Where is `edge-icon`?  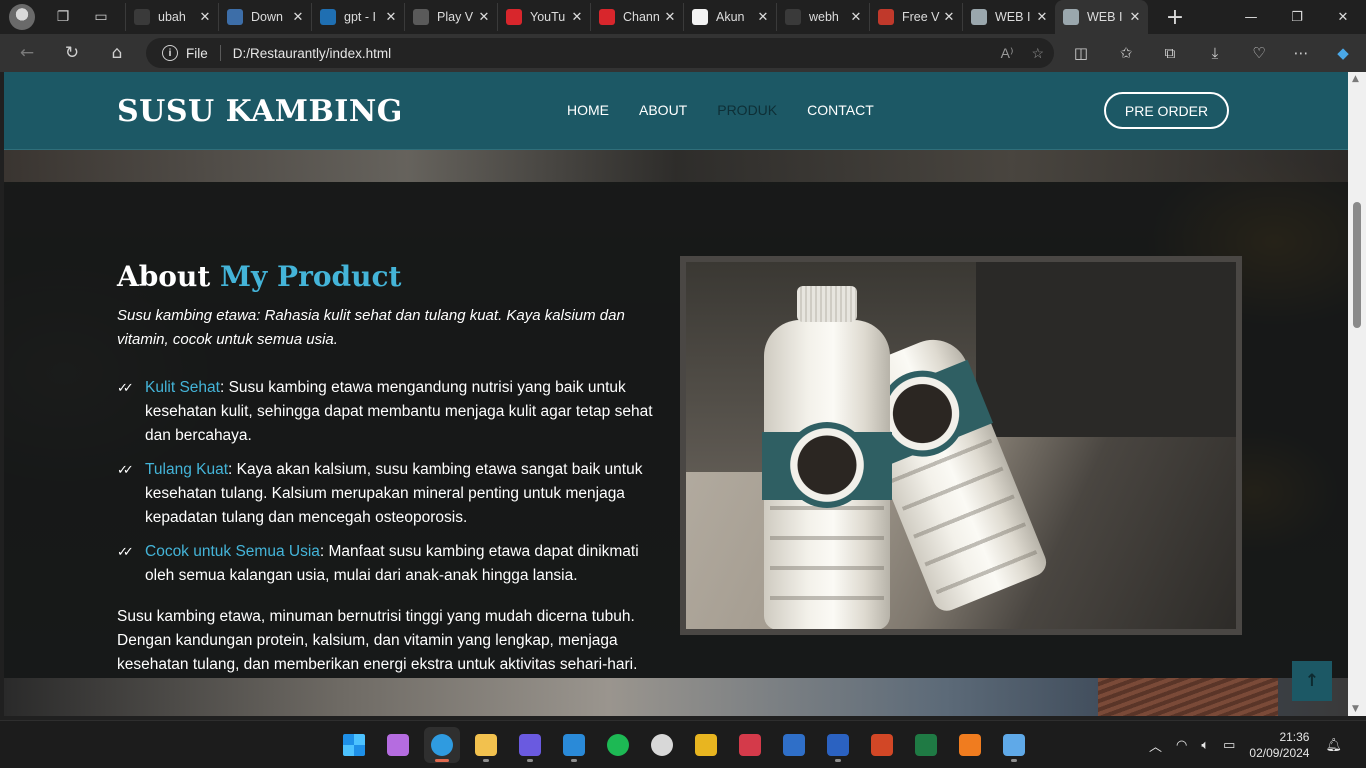
edge-icon is located at coordinates (442, 745).